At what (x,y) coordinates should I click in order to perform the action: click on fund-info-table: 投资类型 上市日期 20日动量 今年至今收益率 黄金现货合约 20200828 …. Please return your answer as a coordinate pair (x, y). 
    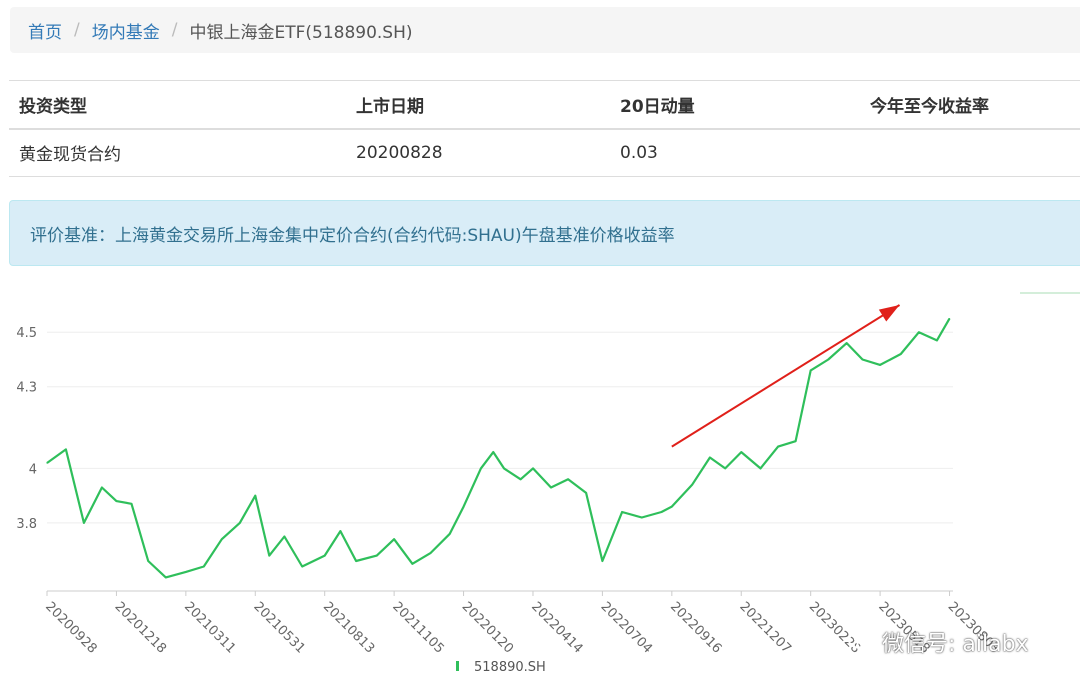
    Looking at the image, I should click on (544, 128).